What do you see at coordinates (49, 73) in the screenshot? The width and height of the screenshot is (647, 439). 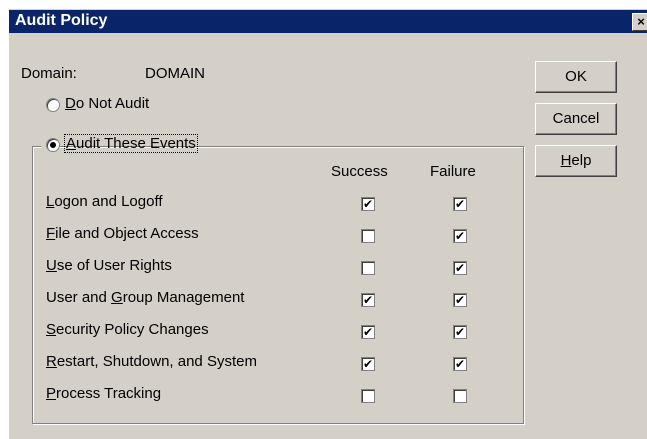 I see `domain-label: Domain:` at bounding box center [49, 73].